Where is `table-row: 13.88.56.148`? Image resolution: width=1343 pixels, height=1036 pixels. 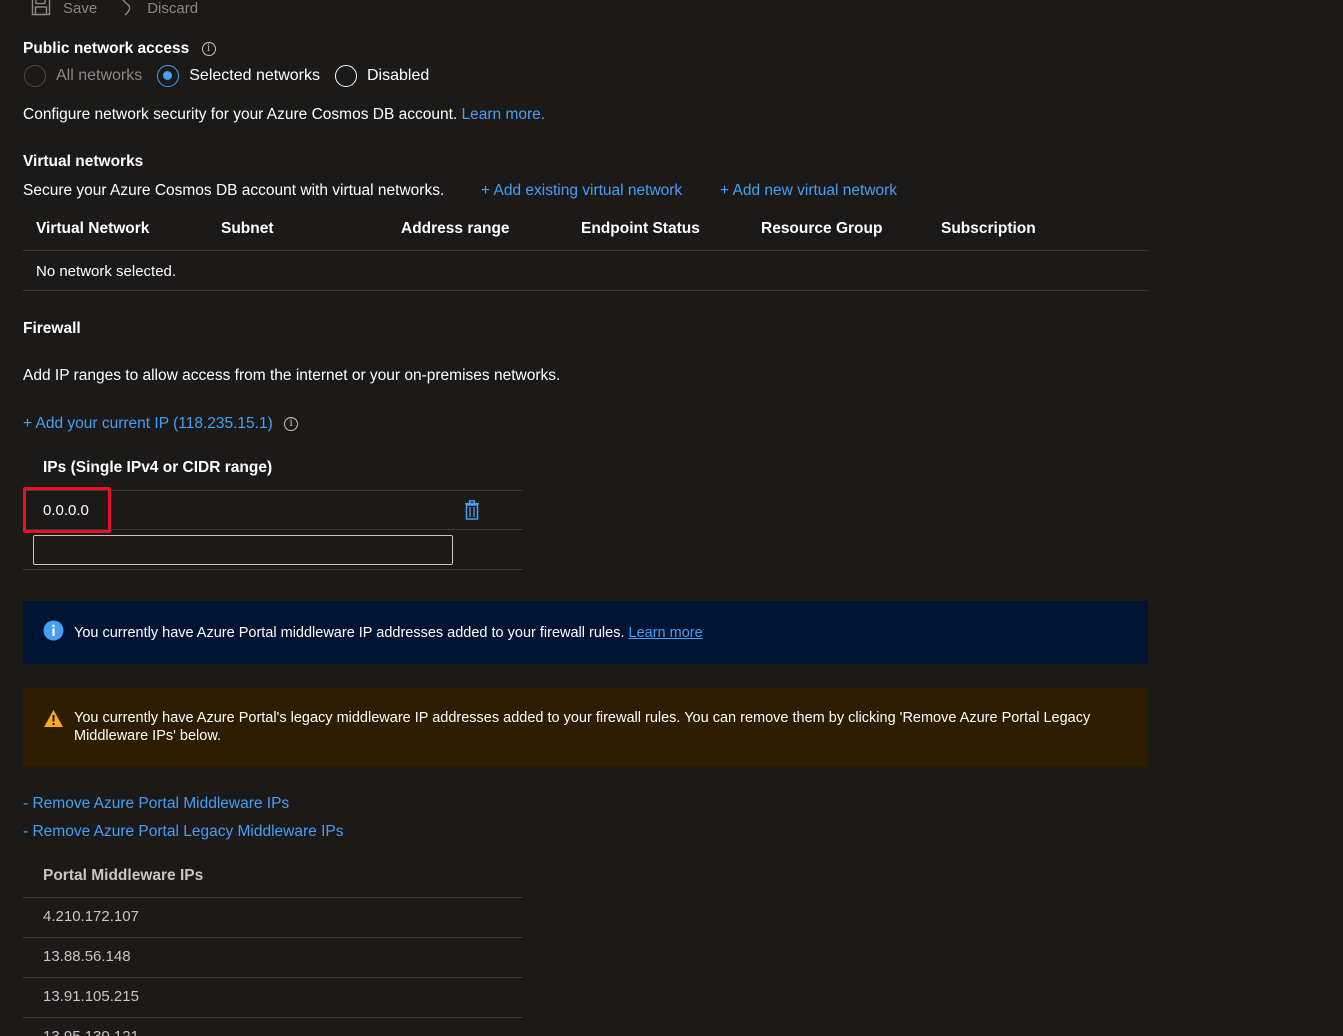
table-row: 13.88.56.148 is located at coordinates (273, 958).